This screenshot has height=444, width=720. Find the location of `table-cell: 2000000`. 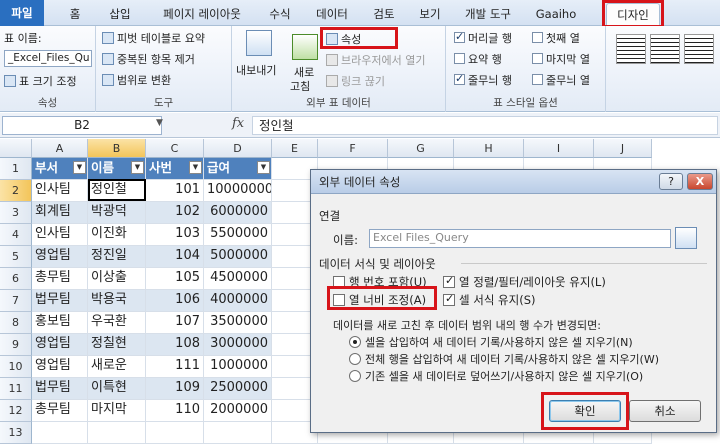

table-cell: 2000000 is located at coordinates (238, 411).